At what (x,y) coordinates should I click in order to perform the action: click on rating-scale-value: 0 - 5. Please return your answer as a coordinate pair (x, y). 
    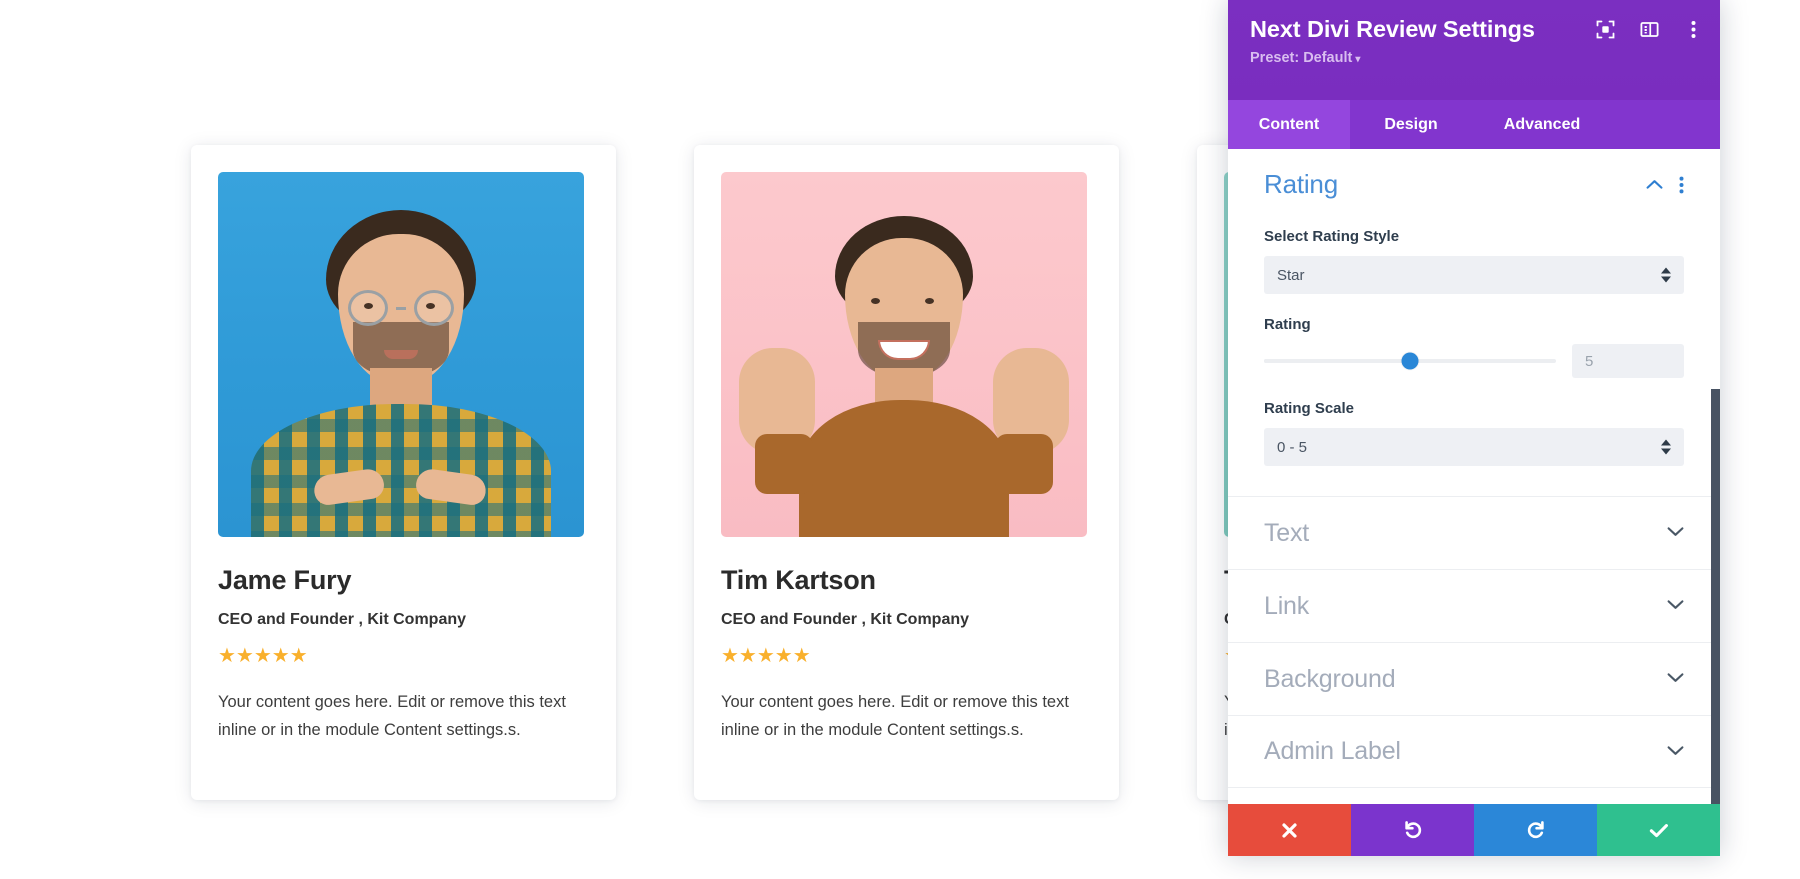
    Looking at the image, I should click on (1292, 447).